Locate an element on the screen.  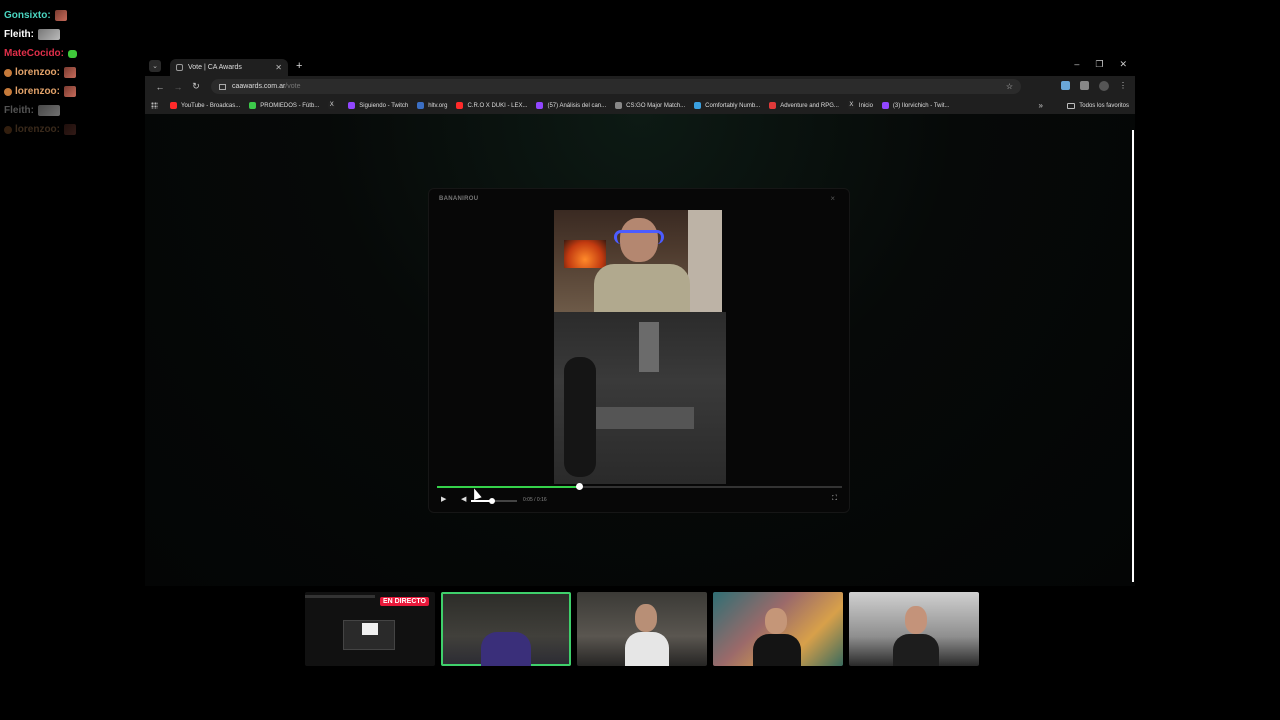
folder-icon is located at coordinates (1071, 105).